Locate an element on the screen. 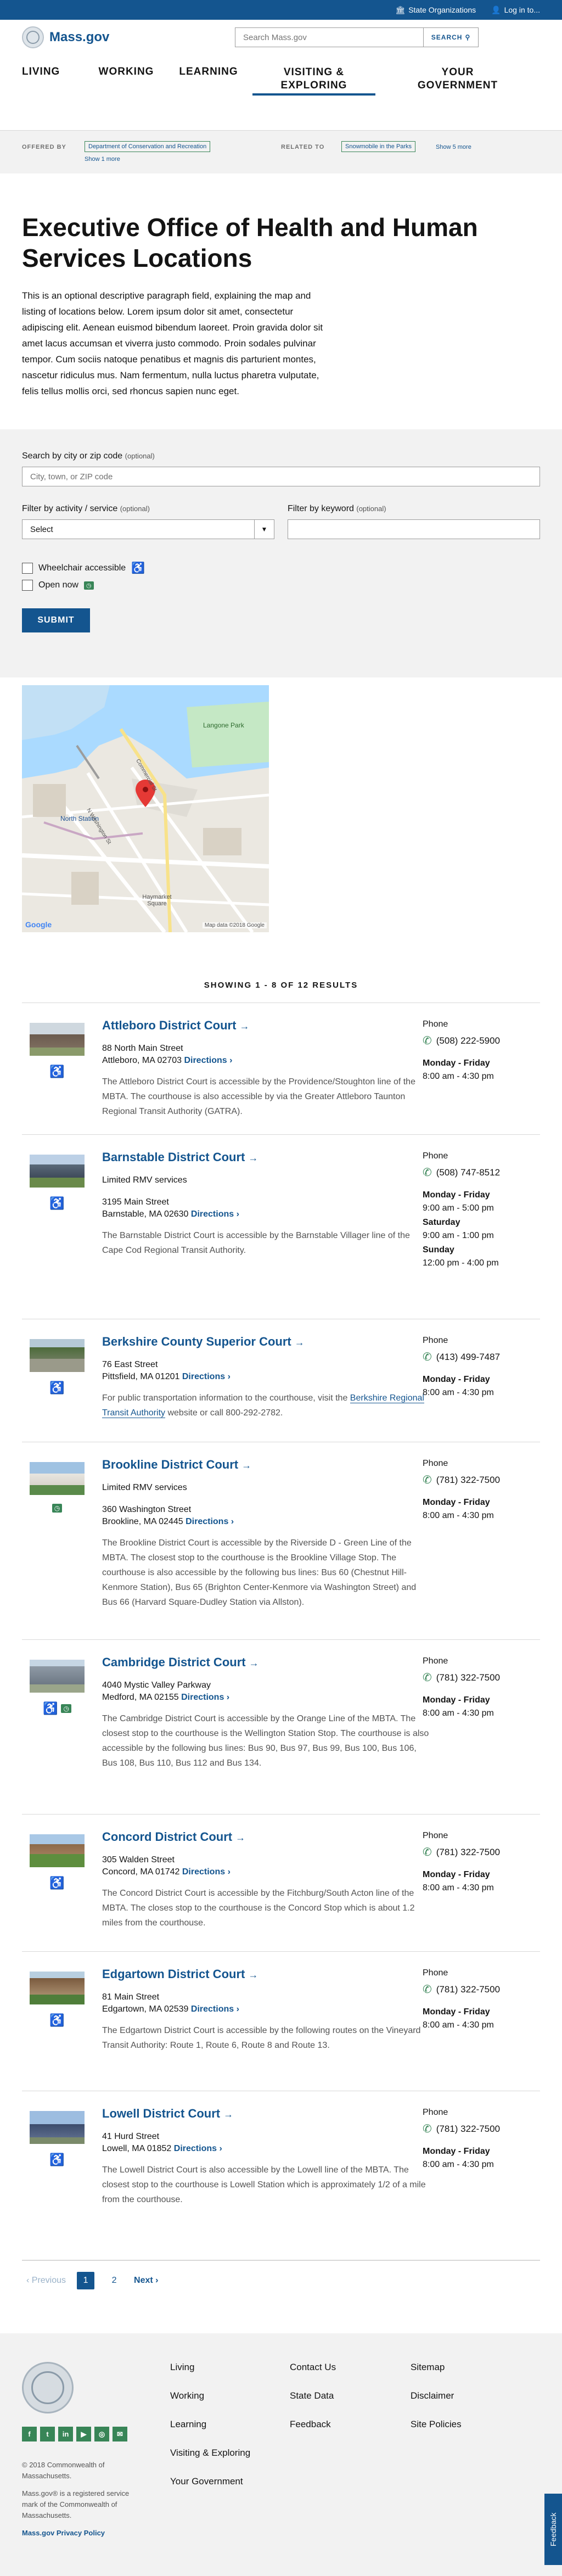 This screenshot has width=562, height=2576. nav-item-living: LIVING is located at coordinates (55, 93).